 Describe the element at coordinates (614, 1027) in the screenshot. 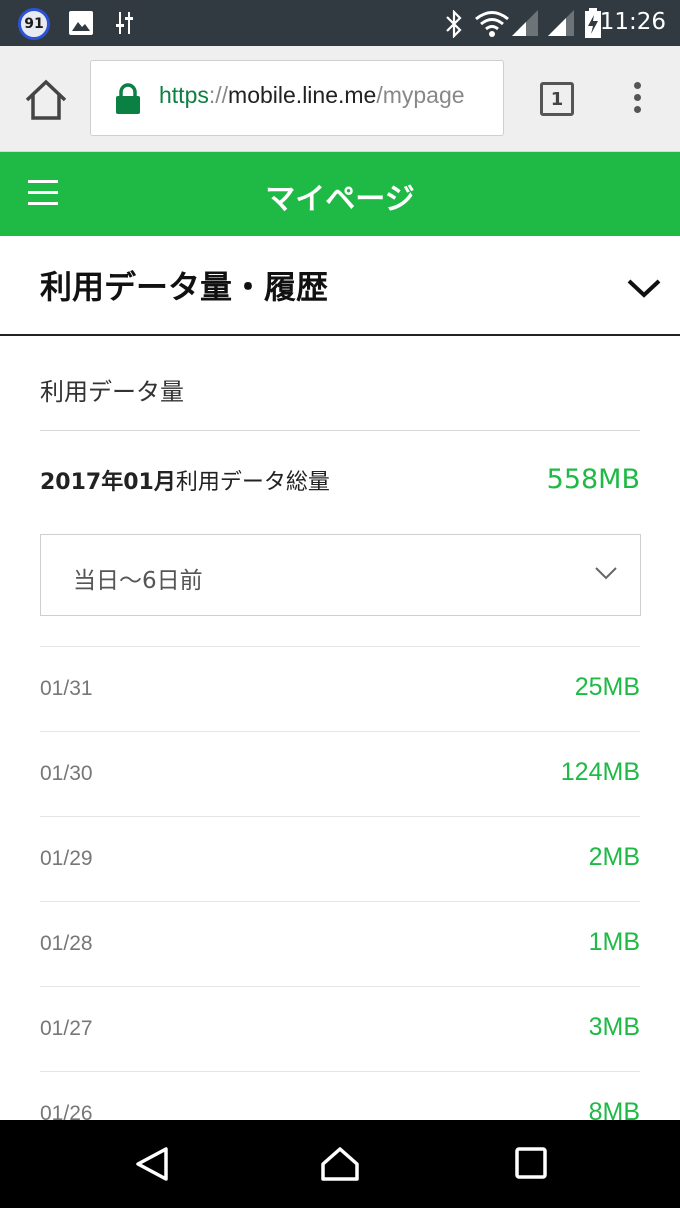

I see `row-value: 3MB` at that location.